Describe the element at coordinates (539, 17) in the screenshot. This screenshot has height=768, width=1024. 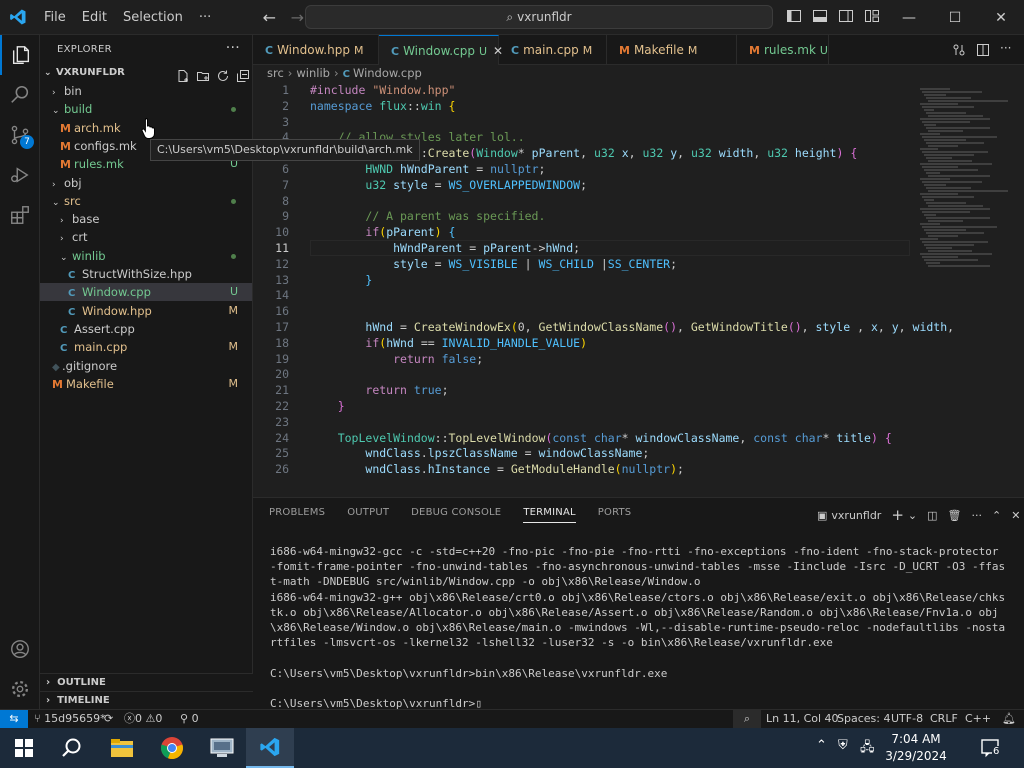
I see `command-center-search: ⌕ vxrunfldr` at that location.